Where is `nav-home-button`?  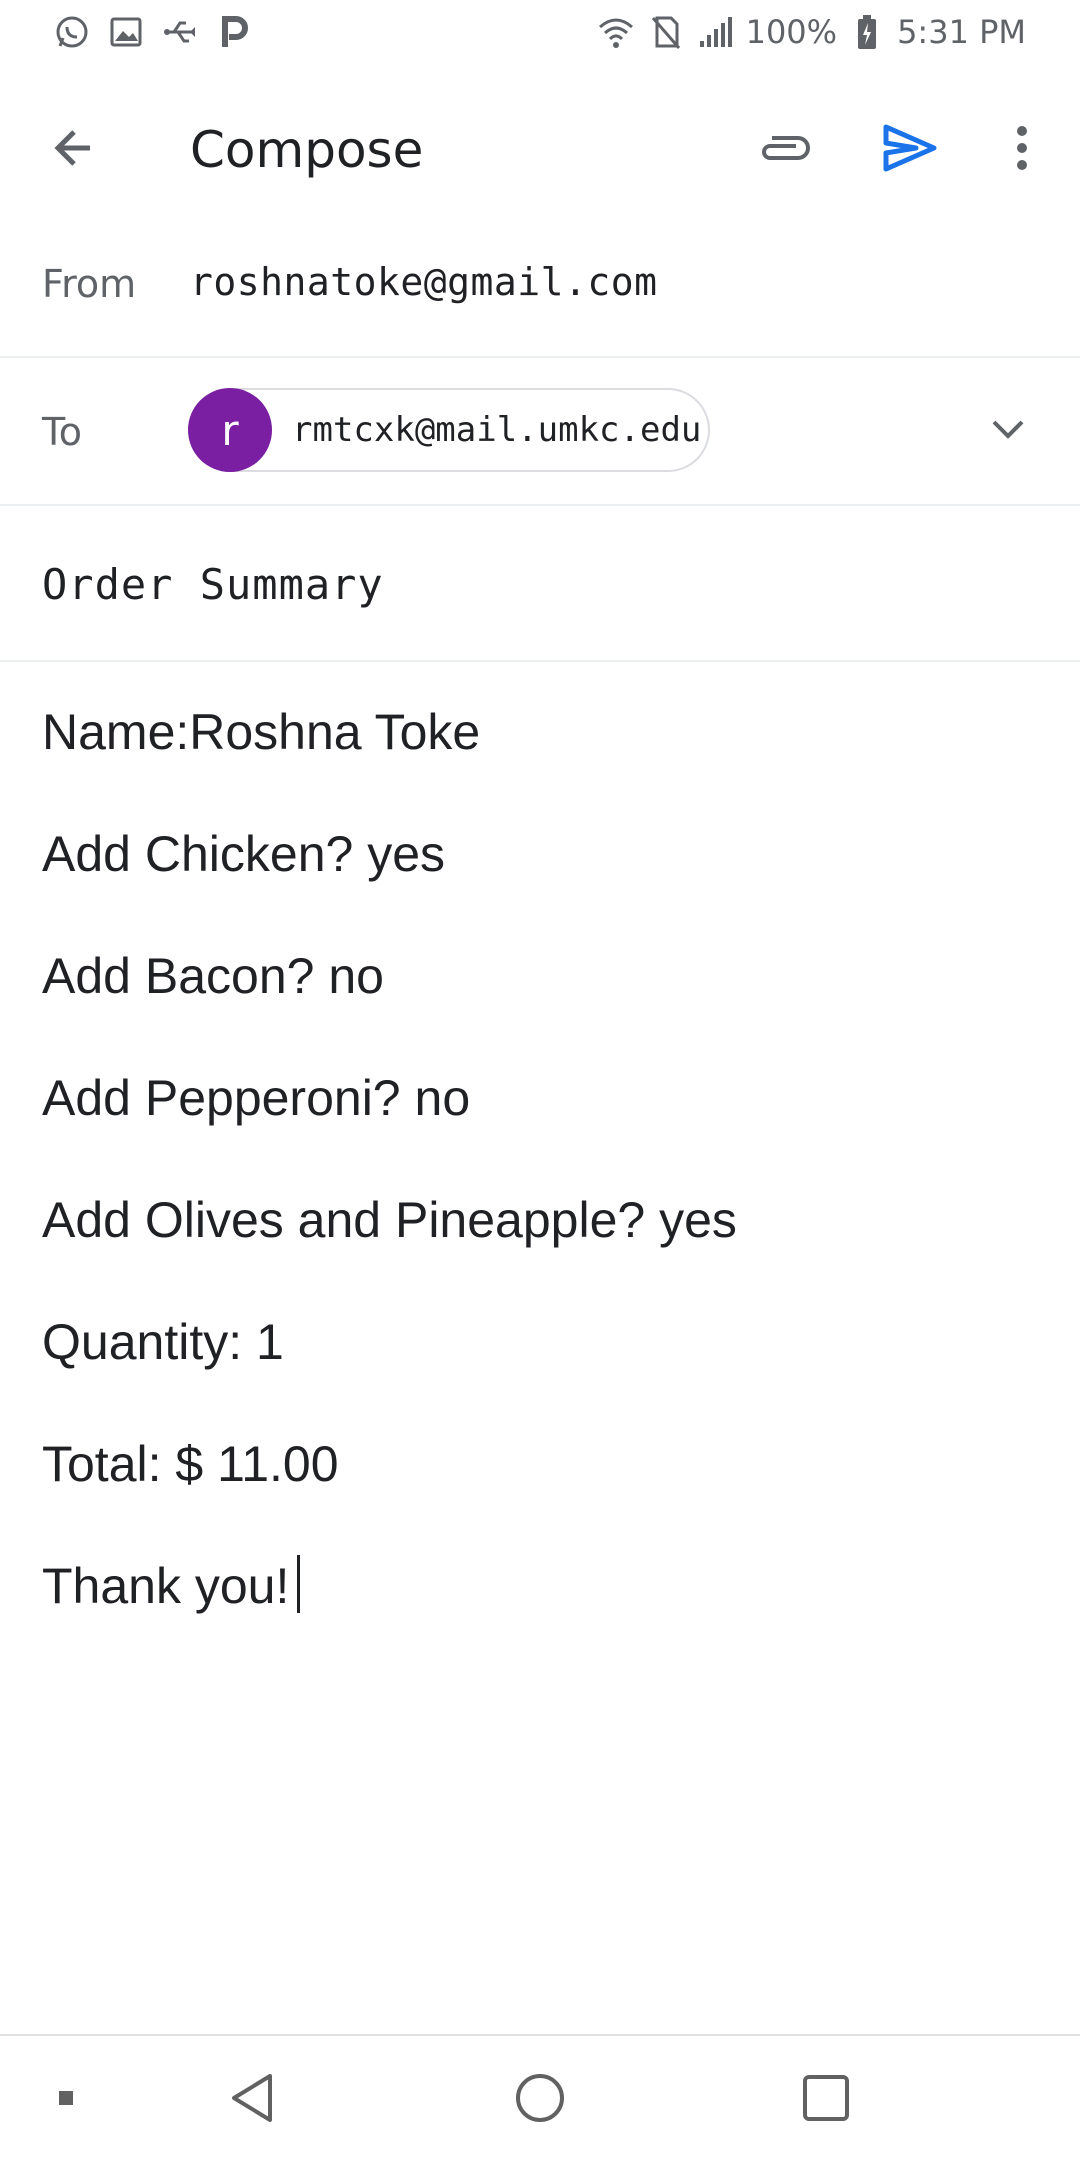 nav-home-button is located at coordinates (540, 2098).